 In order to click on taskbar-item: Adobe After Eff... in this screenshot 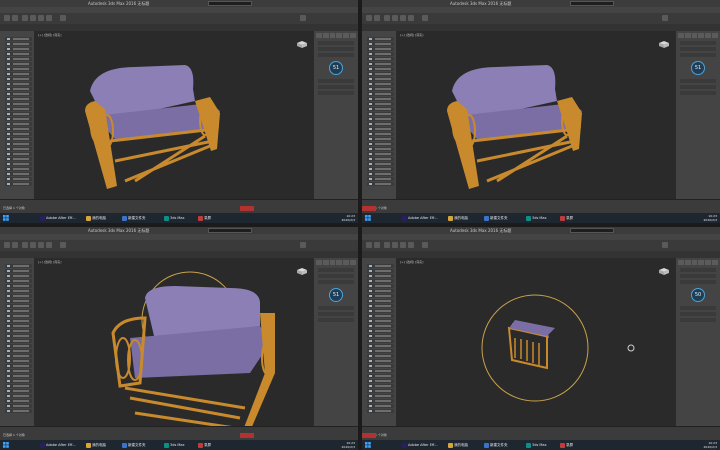, I will do `click(420, 445)`.